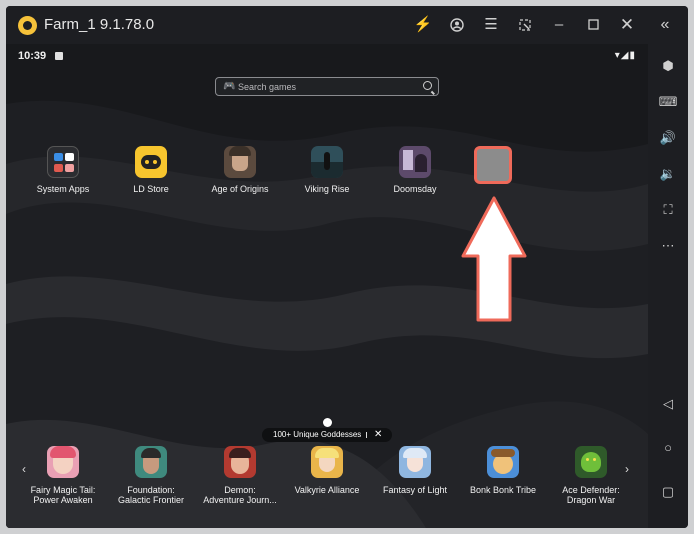 The height and width of the screenshot is (534, 694). Describe the element at coordinates (240, 162) in the screenshot. I see `age-of-origins-icon` at that location.